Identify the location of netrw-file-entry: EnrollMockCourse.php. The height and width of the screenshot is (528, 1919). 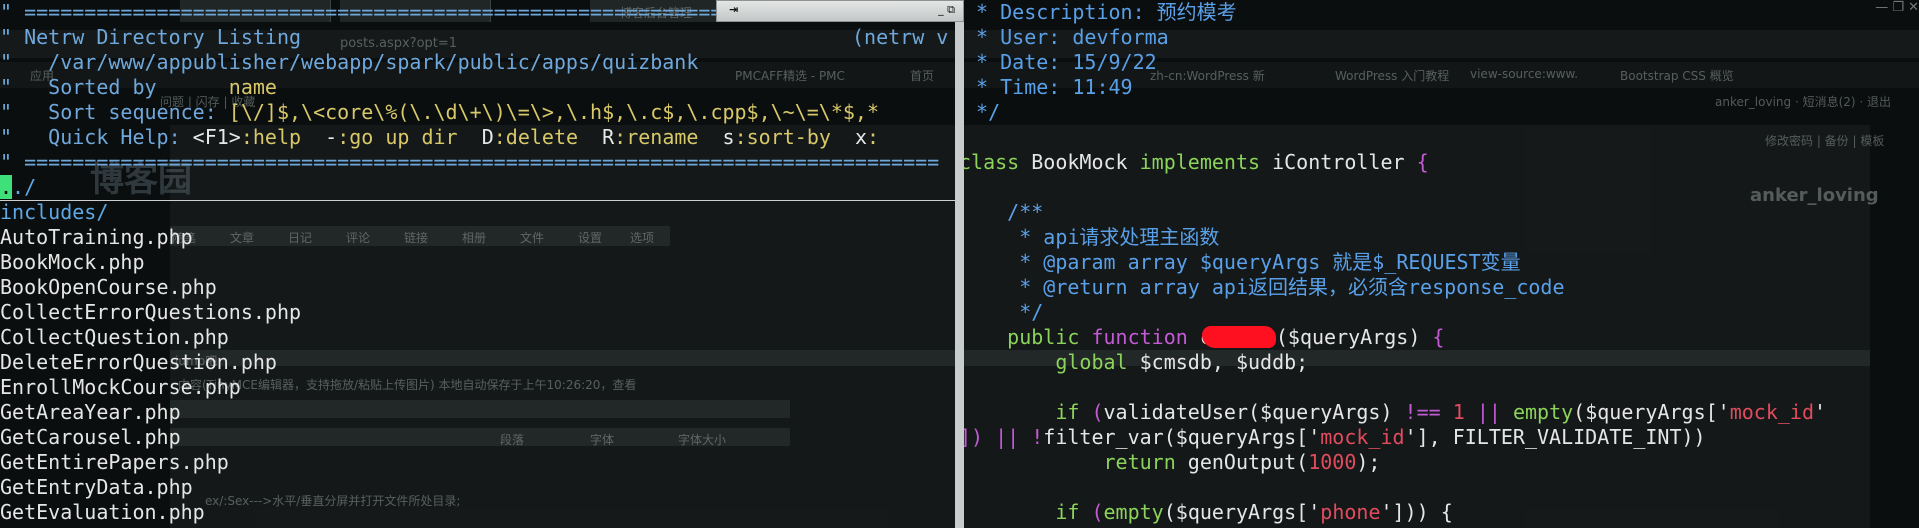
(120, 387).